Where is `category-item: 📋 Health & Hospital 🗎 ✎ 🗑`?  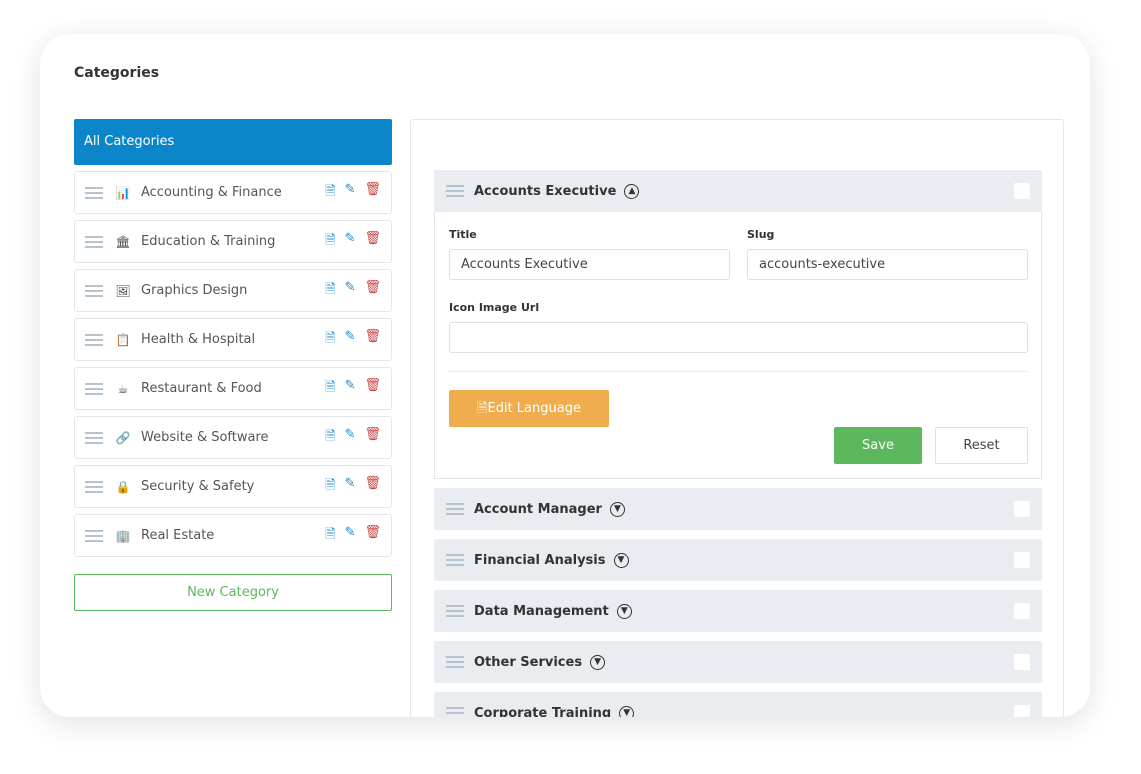 category-item: 📋 Health & Hospital 🗎 ✎ 🗑 is located at coordinates (233, 339).